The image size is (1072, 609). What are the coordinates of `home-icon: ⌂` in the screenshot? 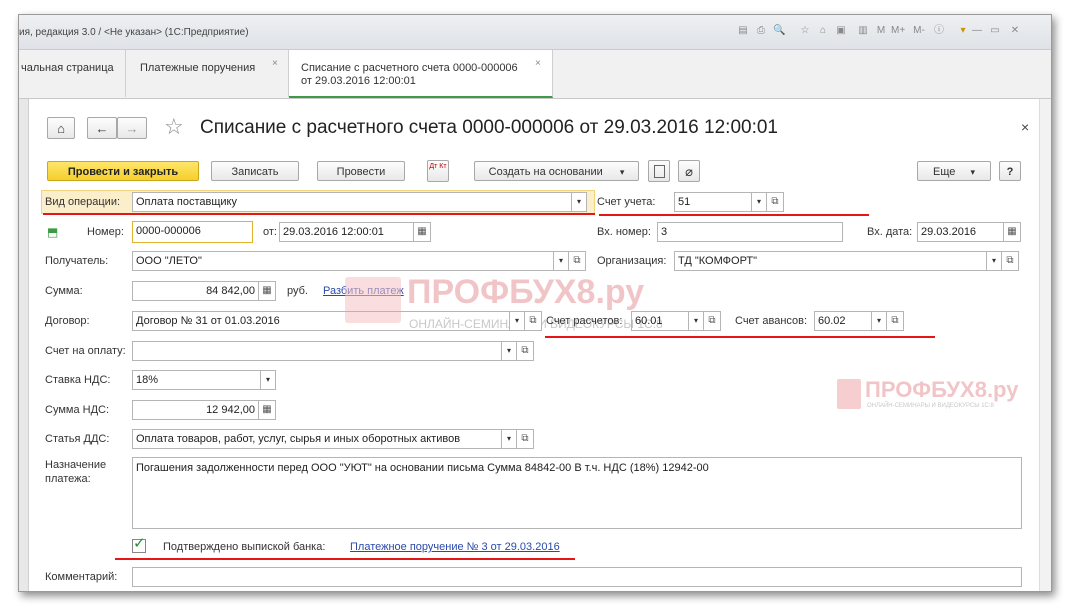 It's located at (823, 31).